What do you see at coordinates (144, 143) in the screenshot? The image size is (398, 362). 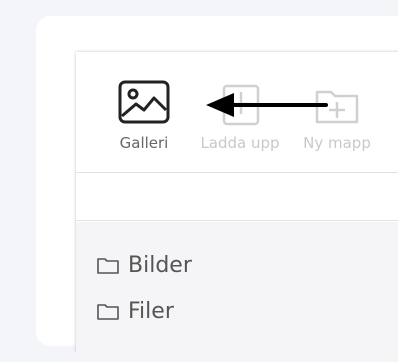 I see `galleri-label: Galleri` at bounding box center [144, 143].